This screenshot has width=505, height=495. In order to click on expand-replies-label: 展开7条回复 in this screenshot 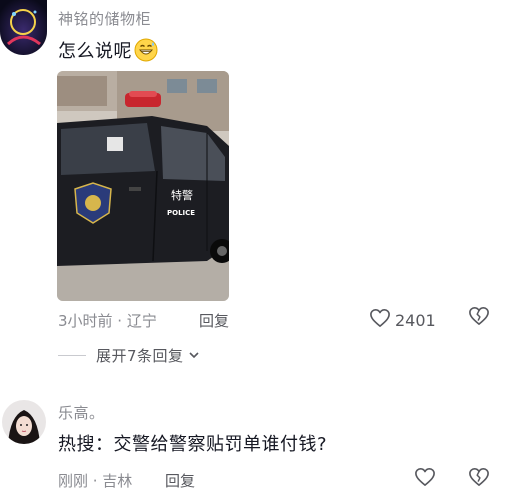, I will do `click(140, 356)`.